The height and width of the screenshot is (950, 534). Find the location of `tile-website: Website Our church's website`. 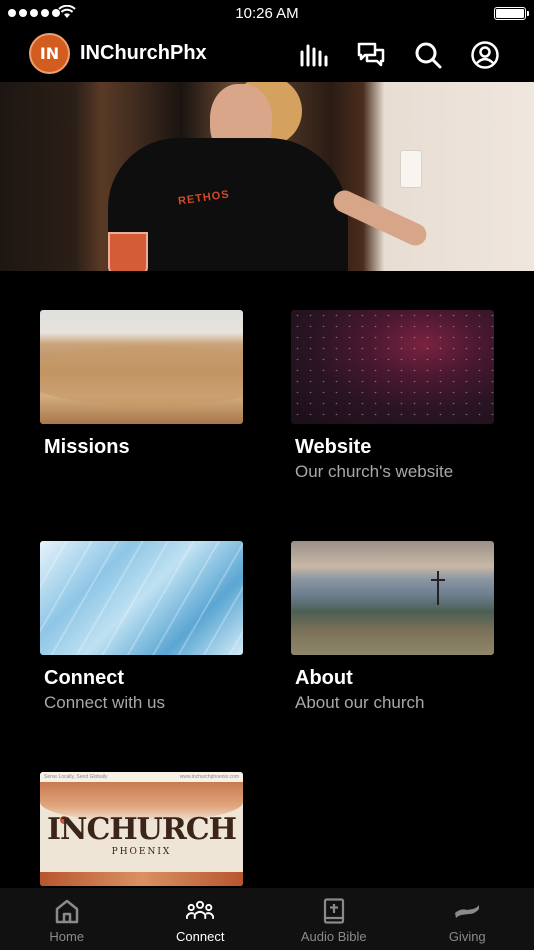

tile-website: Website Our church's website is located at coordinates (392, 396).